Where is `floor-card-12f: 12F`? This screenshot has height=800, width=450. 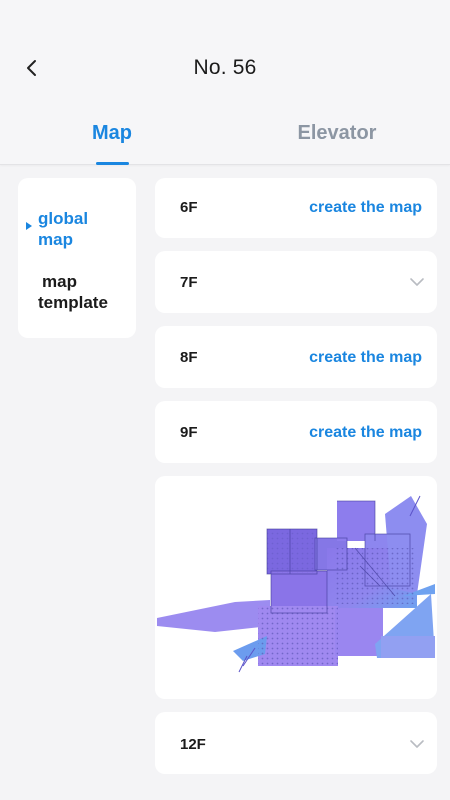
floor-card-12f: 12F is located at coordinates (296, 743).